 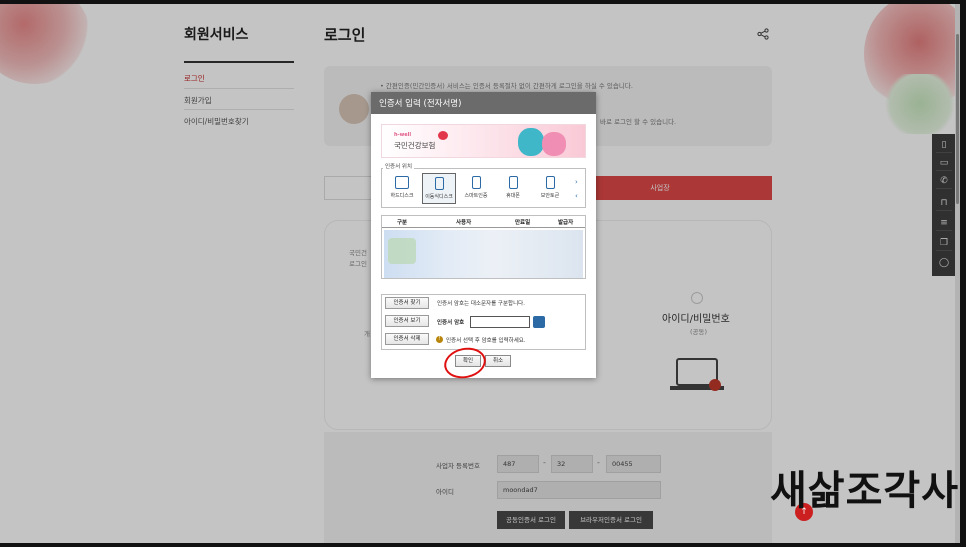 I want to click on cancel-button: 취소, so click(x=498, y=361).